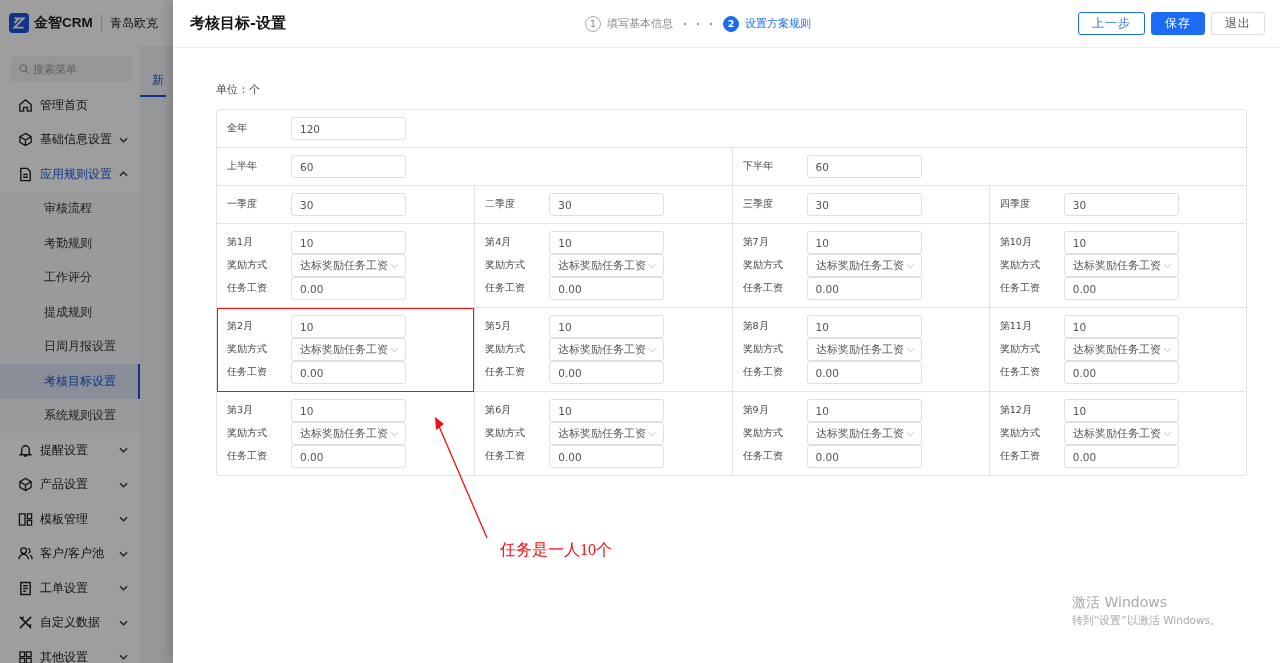 The height and width of the screenshot is (663, 1280). What do you see at coordinates (70, 553) in the screenshot?
I see `menu-item: 客户/客户池` at bounding box center [70, 553].